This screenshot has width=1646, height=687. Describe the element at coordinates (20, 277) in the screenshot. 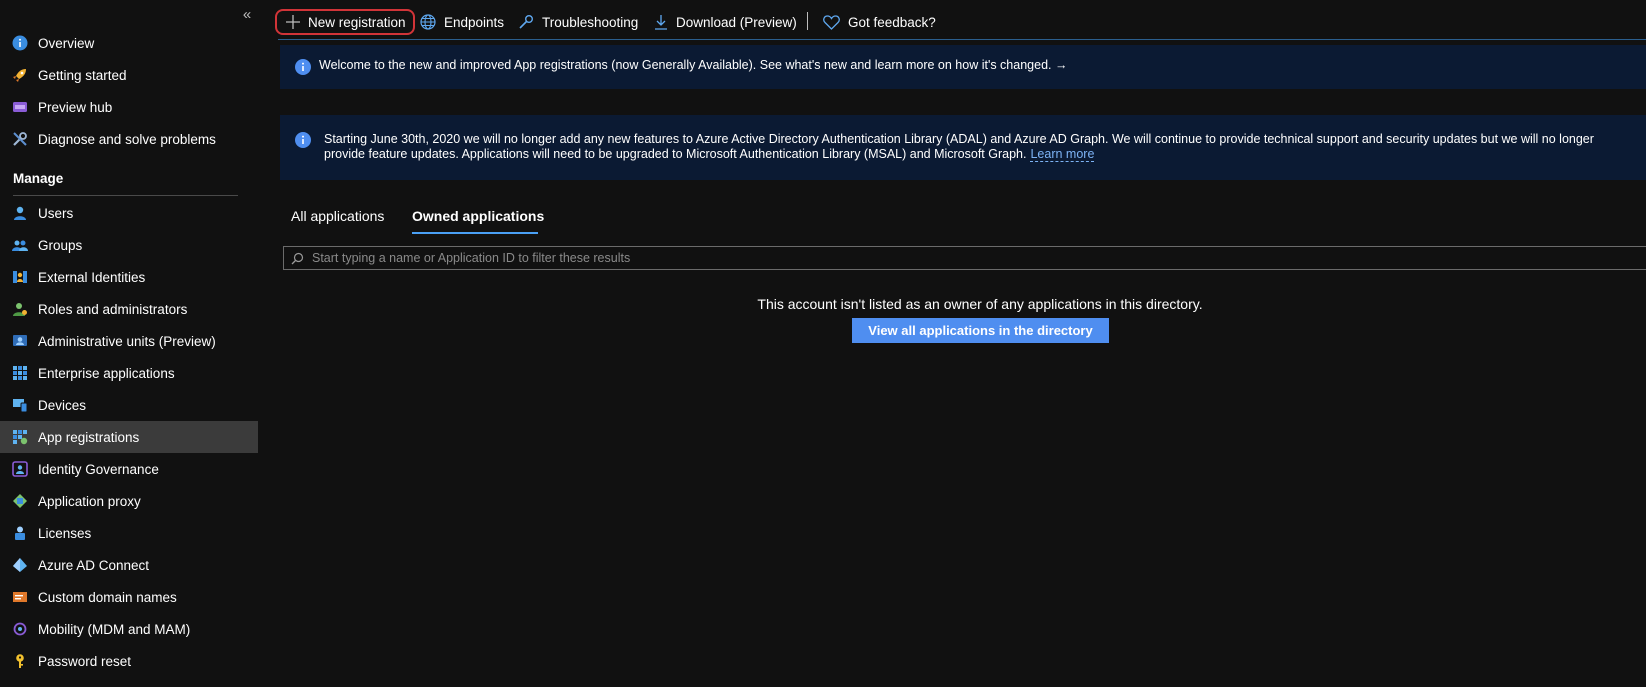

I see `external-identities-icon` at that location.